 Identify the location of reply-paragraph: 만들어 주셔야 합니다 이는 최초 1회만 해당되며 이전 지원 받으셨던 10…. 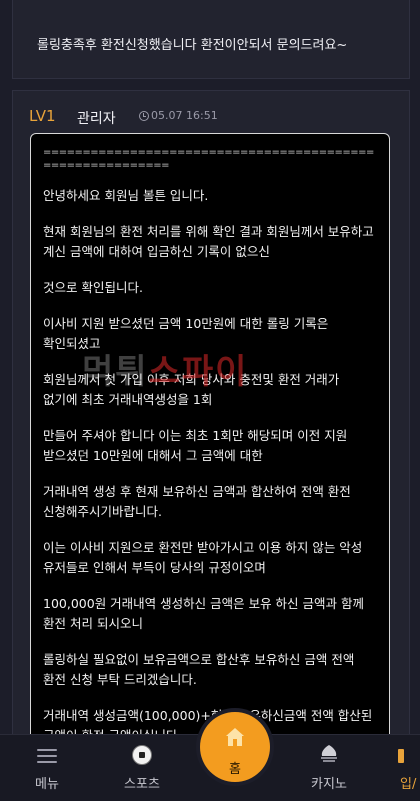
(195, 445).